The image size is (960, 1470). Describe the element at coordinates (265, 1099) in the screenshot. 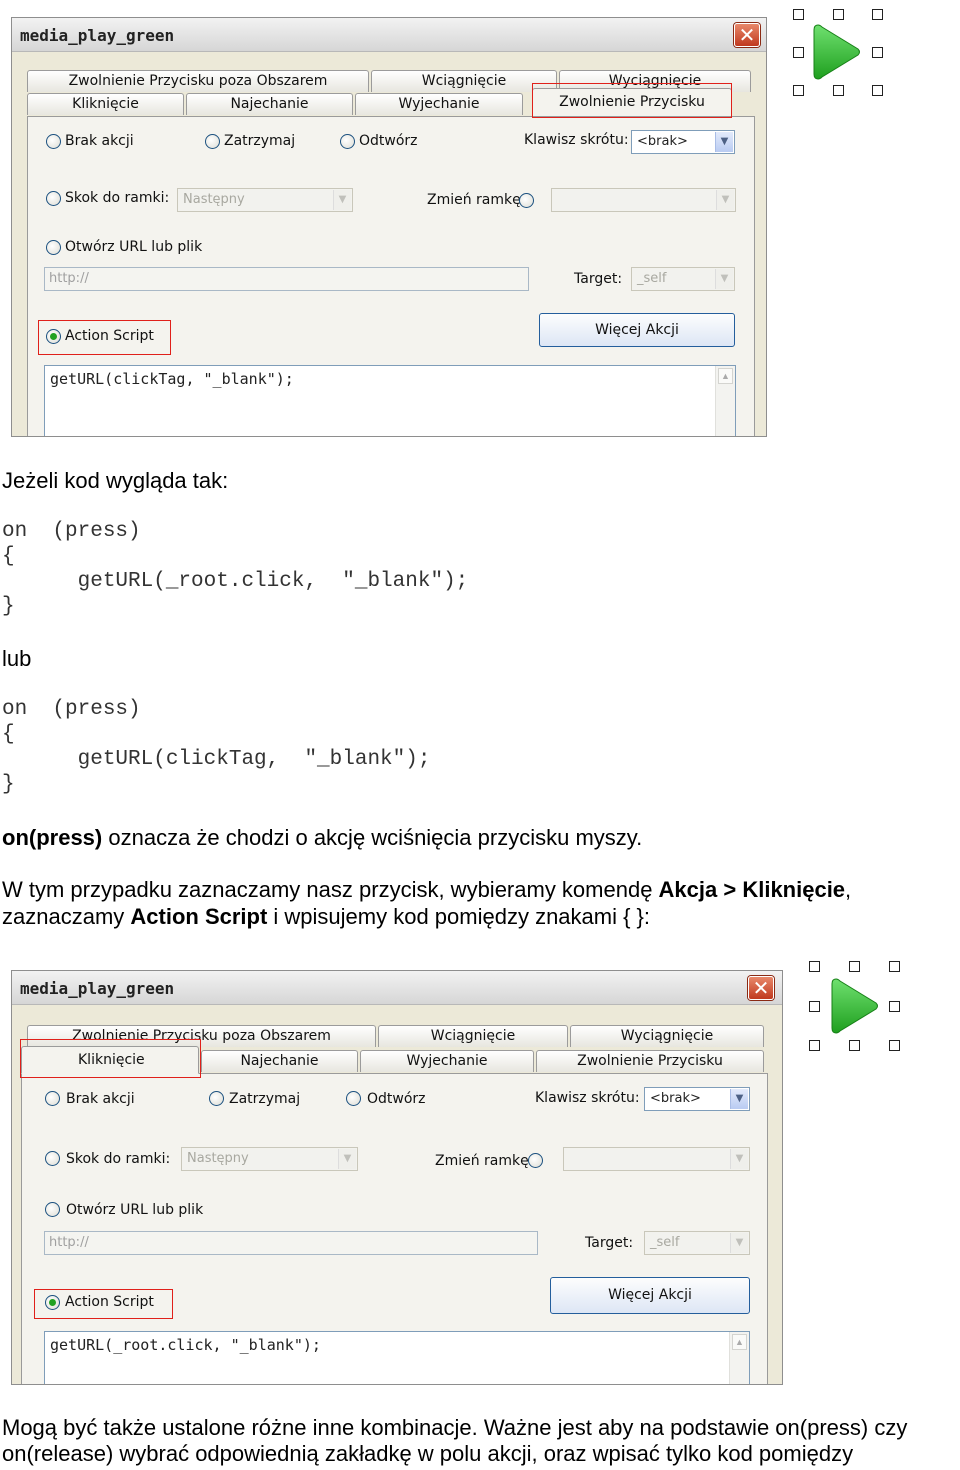

I see `radio-stop-label: Zatrzymaj` at that location.